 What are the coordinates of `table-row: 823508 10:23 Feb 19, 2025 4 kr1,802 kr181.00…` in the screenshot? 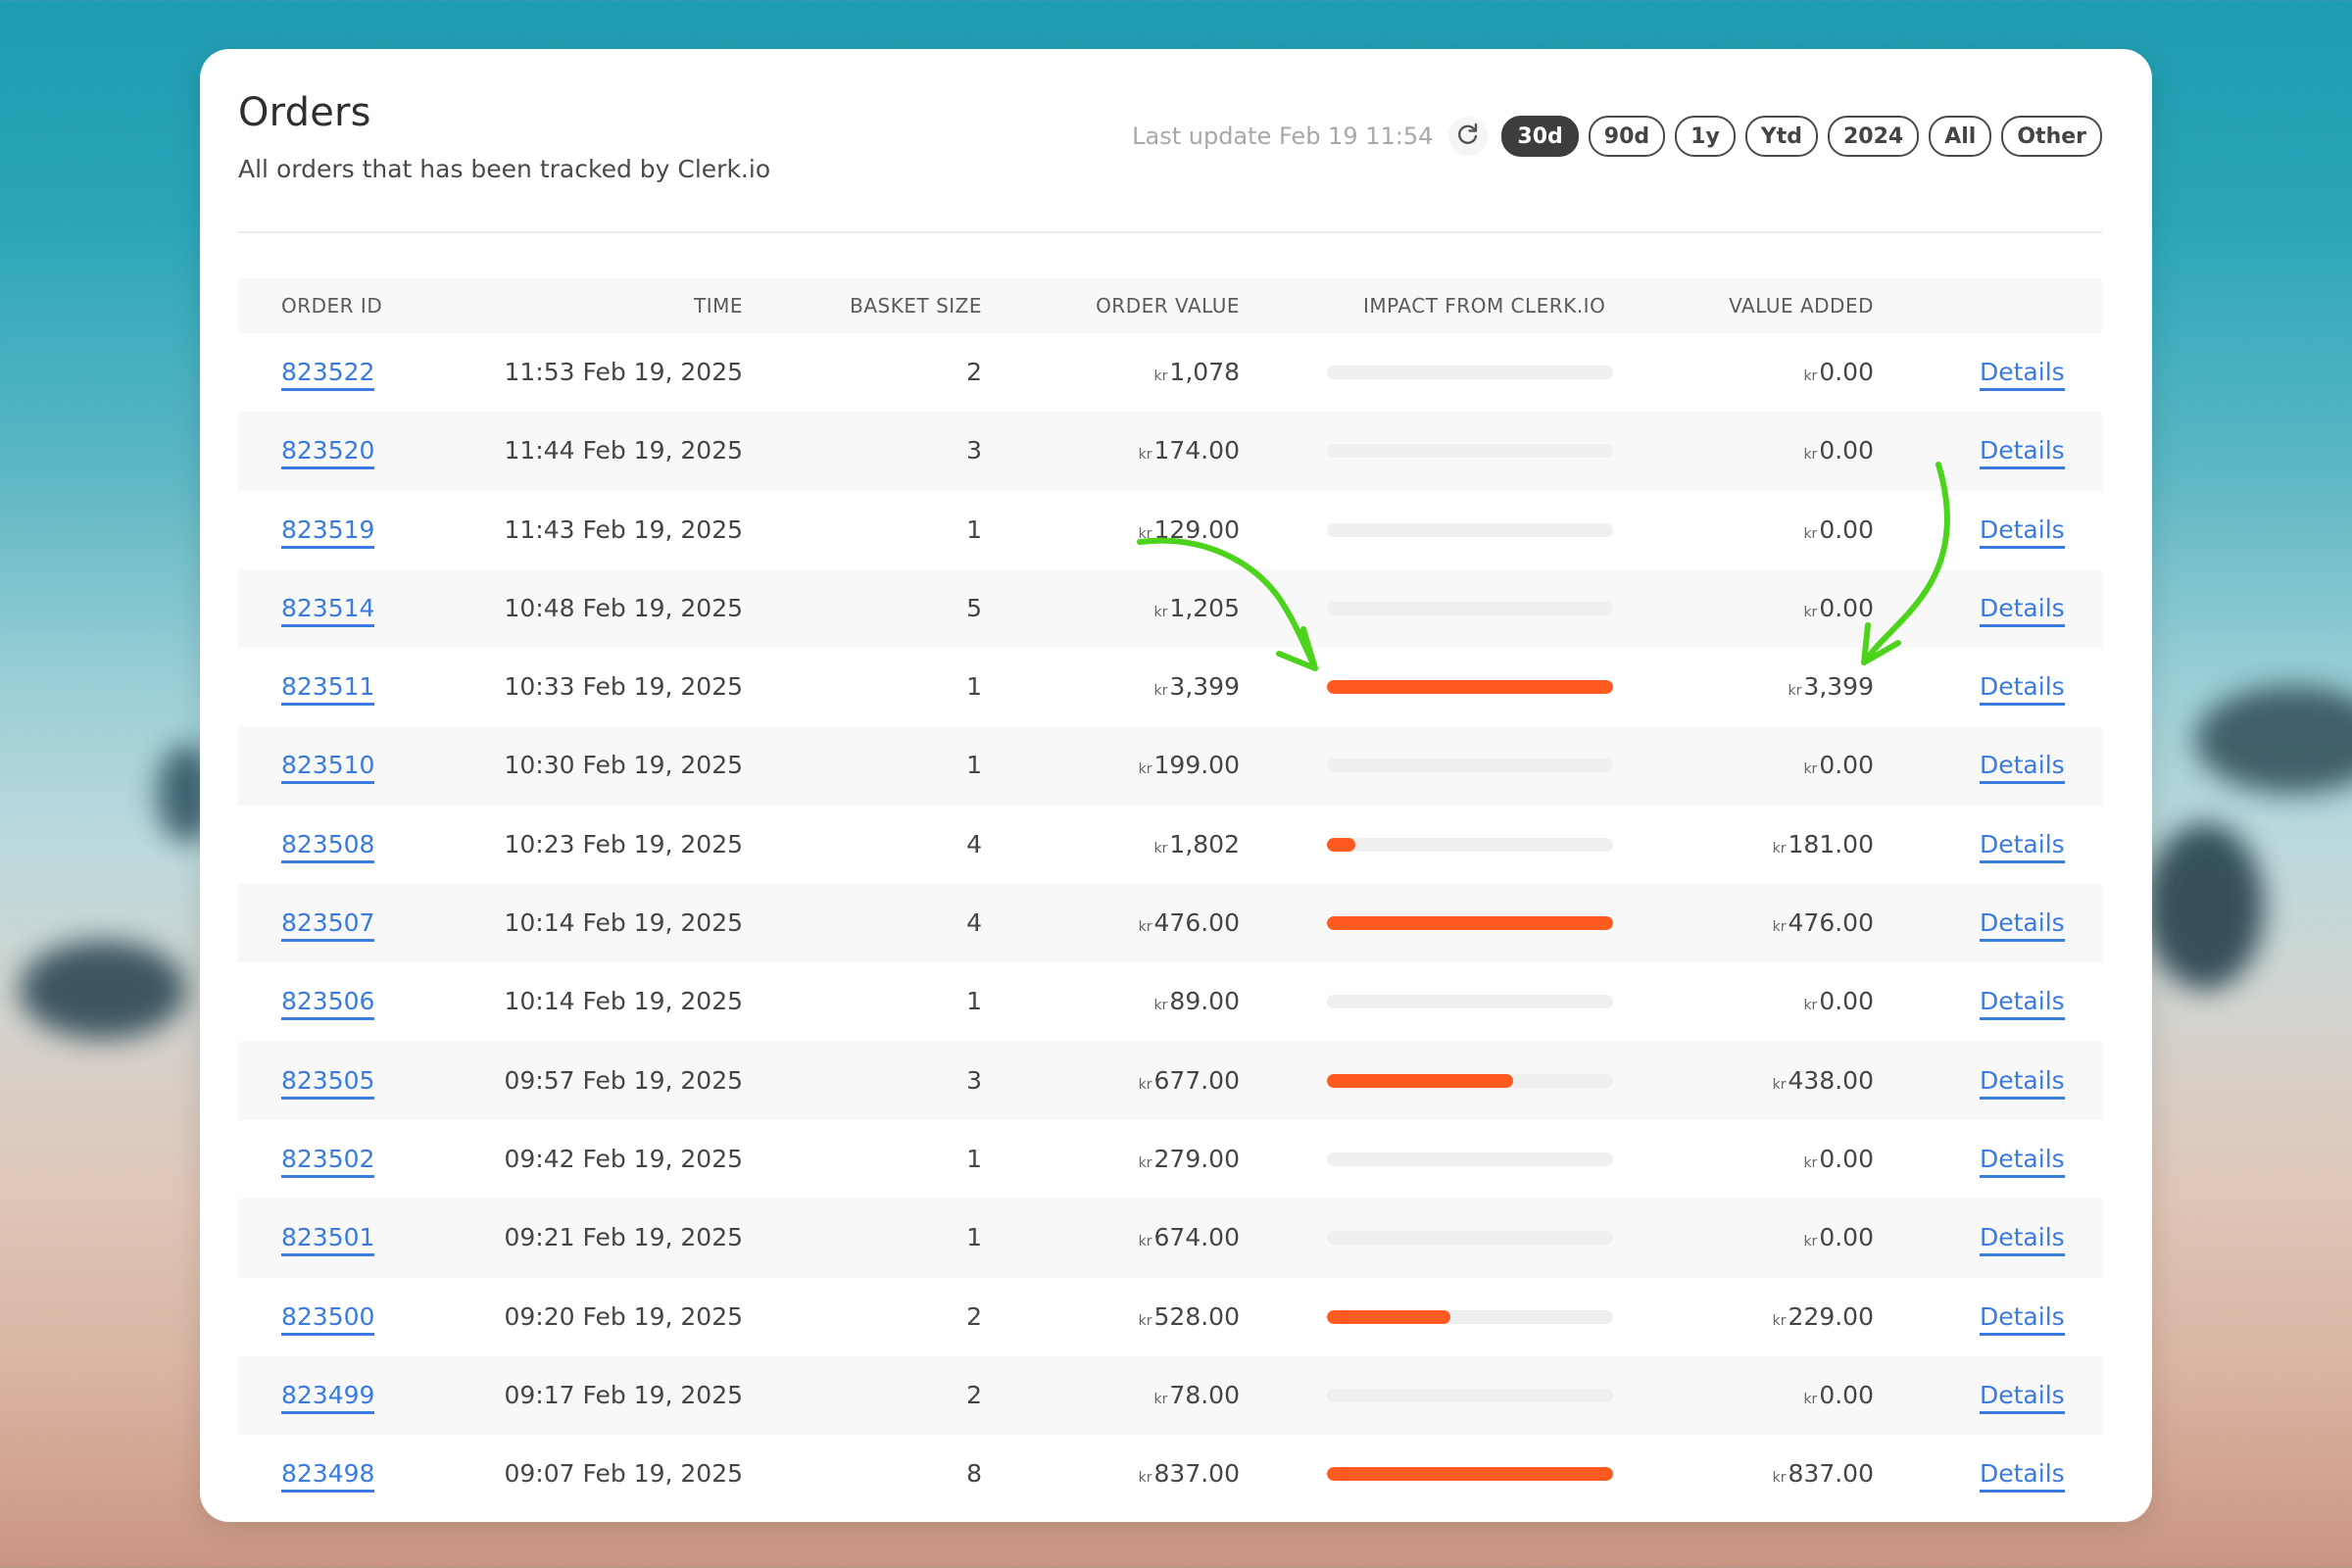 It's located at (1170, 845).